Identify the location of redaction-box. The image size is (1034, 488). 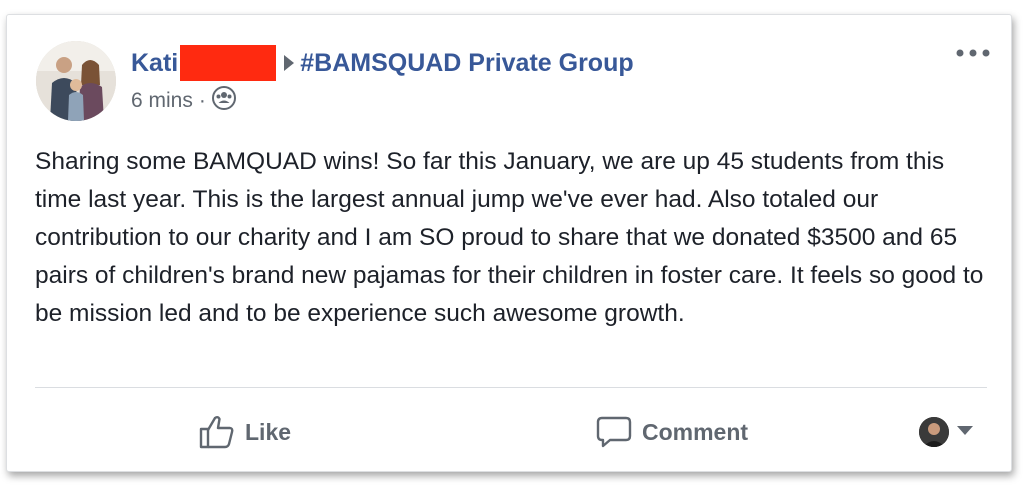
(228, 63).